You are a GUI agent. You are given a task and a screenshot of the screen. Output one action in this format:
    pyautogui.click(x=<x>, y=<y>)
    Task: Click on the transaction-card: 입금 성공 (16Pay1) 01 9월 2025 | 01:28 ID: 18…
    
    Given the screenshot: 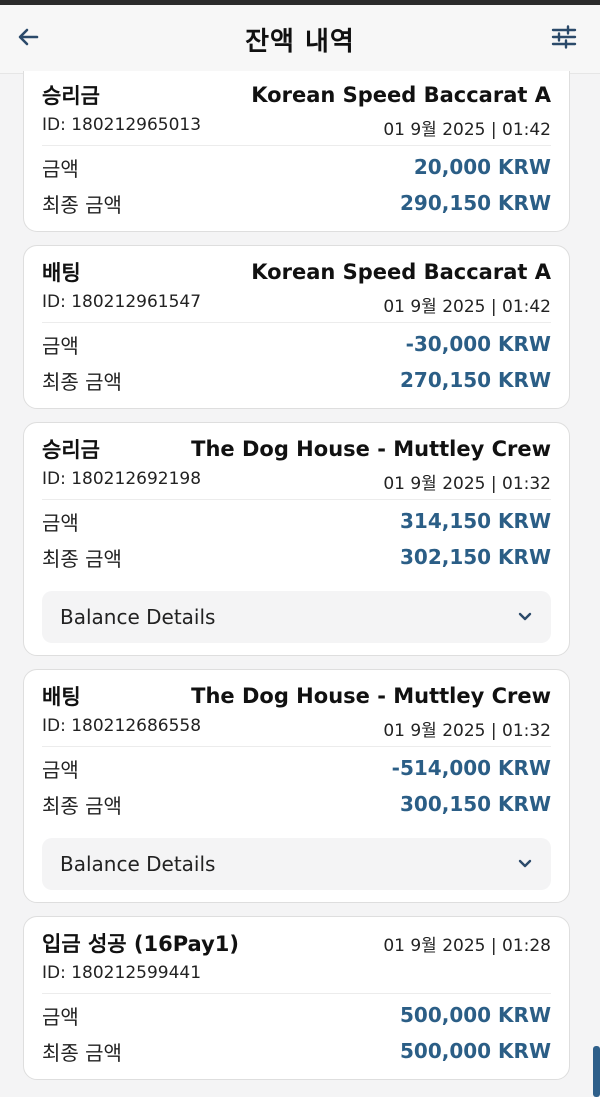 What is the action you would take?
    pyautogui.click(x=296, y=998)
    